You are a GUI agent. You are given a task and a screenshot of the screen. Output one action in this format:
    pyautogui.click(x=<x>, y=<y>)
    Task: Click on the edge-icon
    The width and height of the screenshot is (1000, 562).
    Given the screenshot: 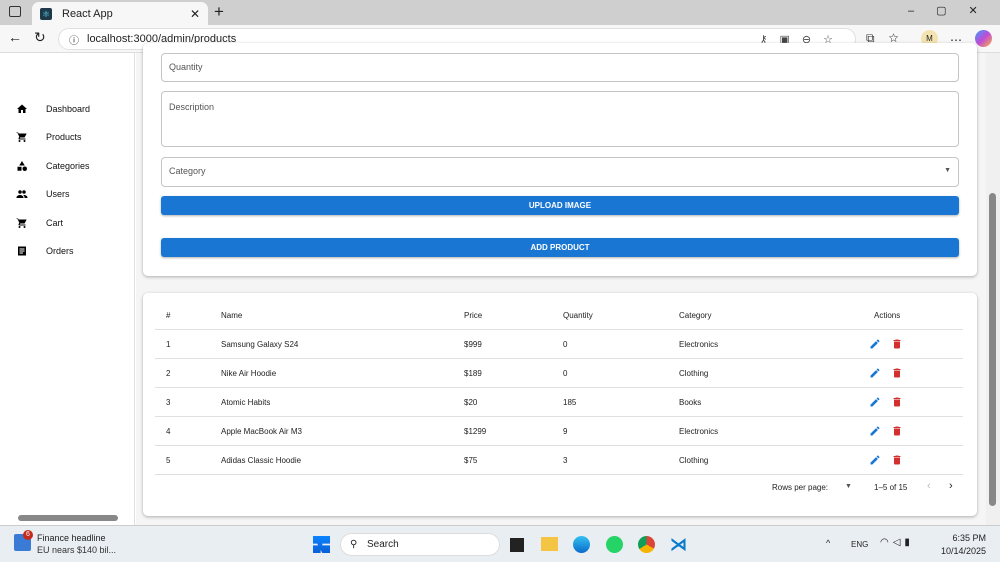 What is the action you would take?
    pyautogui.click(x=581, y=544)
    